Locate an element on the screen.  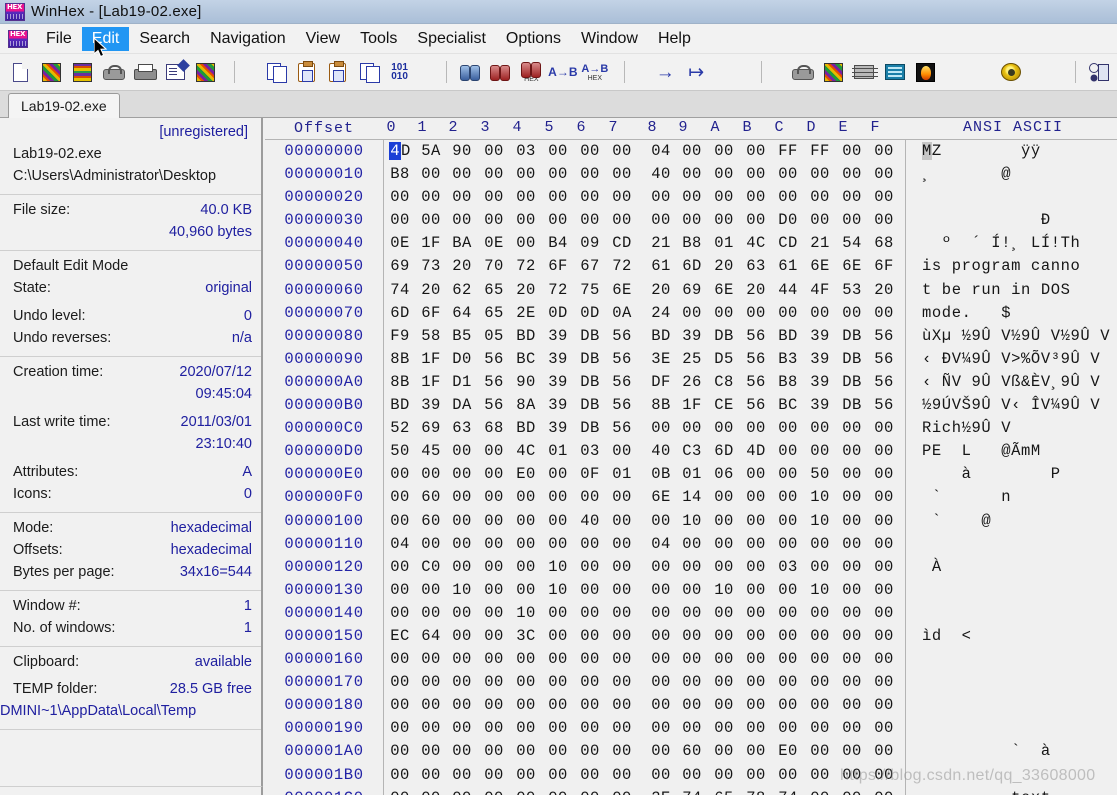
hex-byte: 2E is located at coordinates (661, 791).